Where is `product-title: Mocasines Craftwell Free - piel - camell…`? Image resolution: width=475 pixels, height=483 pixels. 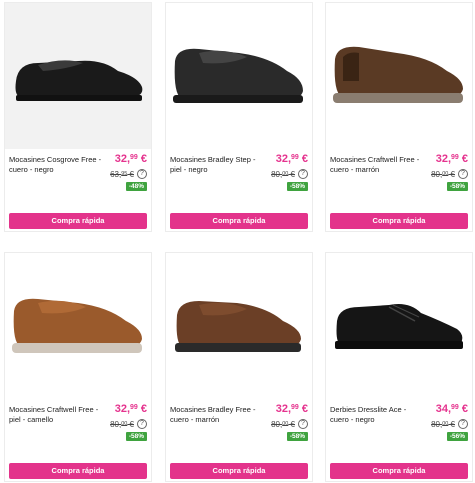 product-title: Mocasines Craftwell Free - piel - camell… is located at coordinates (57, 415).